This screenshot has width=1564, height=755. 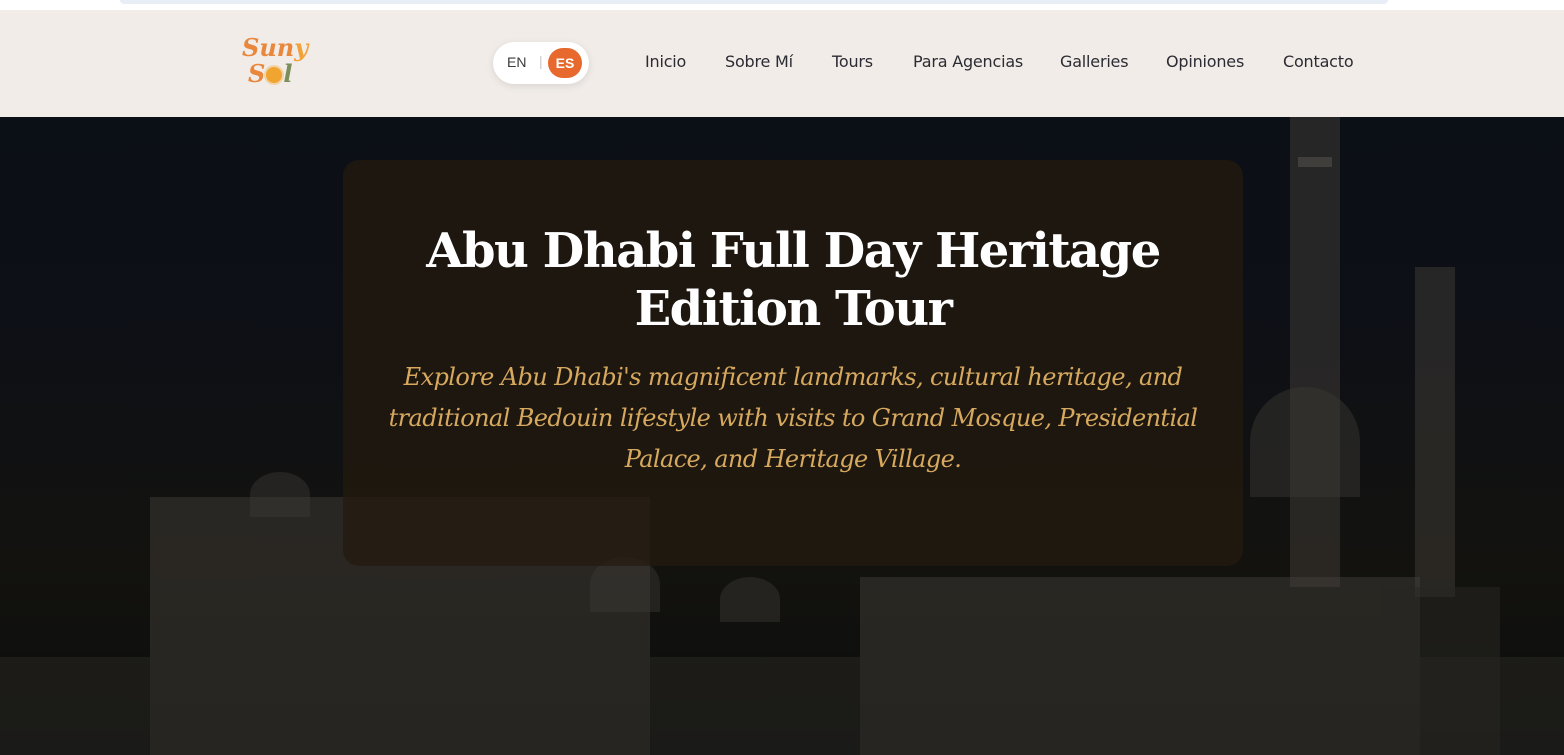 I want to click on logo-line-2: Sl, so click(x=270, y=73).